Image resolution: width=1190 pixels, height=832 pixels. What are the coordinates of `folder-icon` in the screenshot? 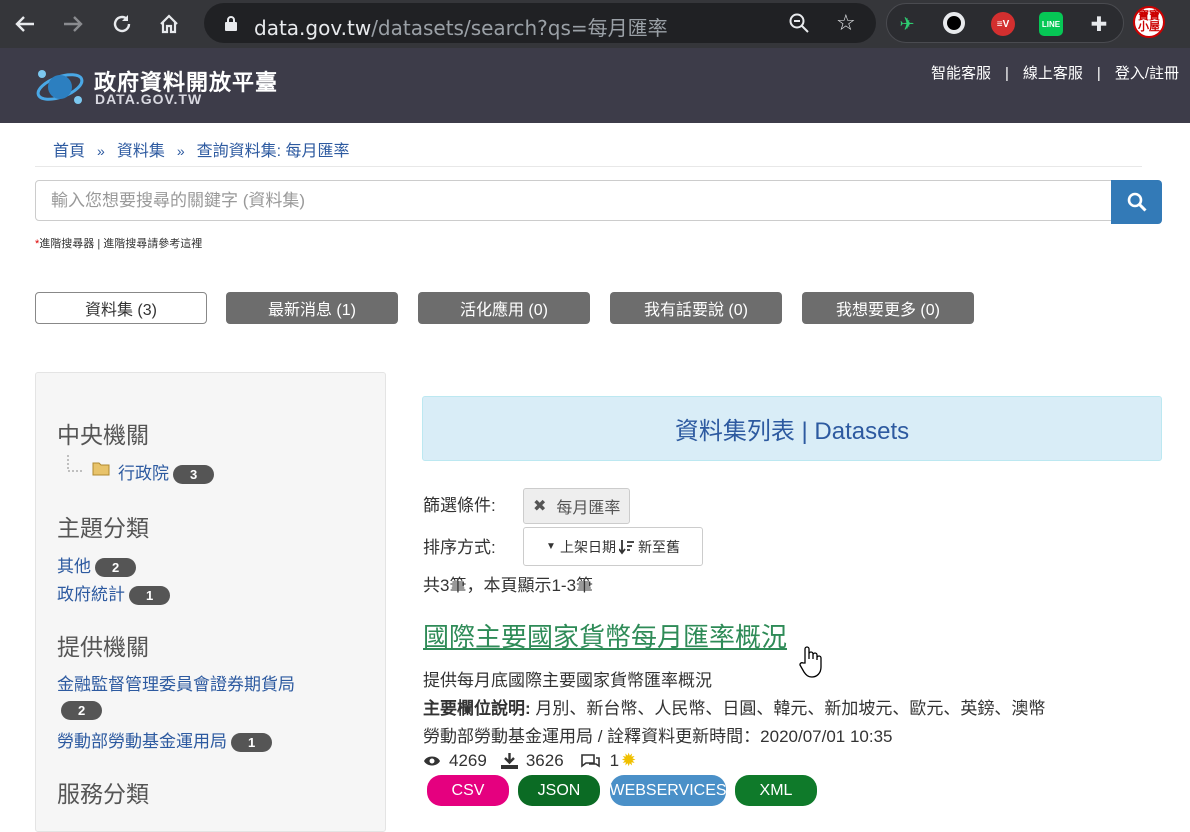 It's located at (101, 468).